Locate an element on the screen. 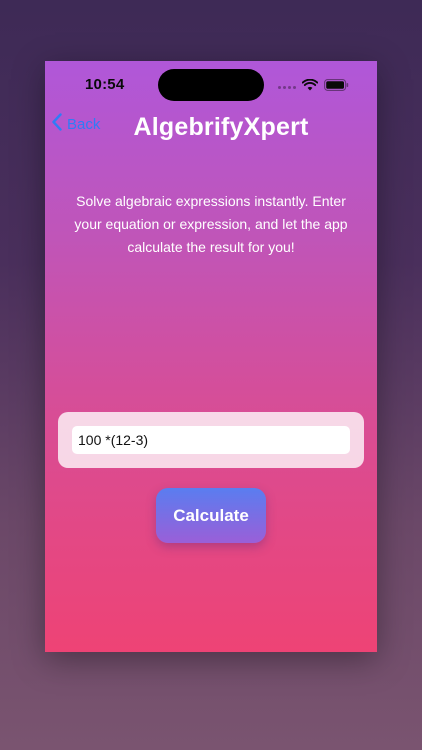  page-title: AlgebrifyXpert is located at coordinates (221, 127).